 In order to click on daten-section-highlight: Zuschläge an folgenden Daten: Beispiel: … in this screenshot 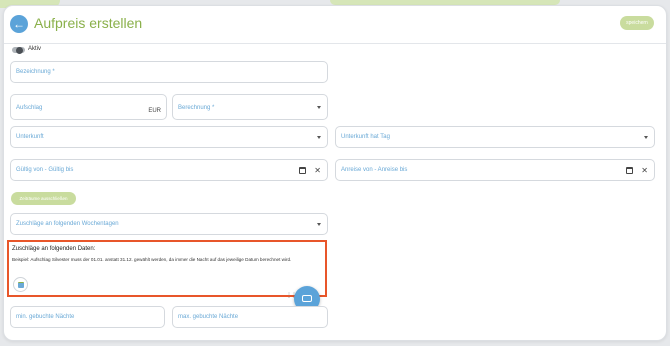, I will do `click(167, 268)`.